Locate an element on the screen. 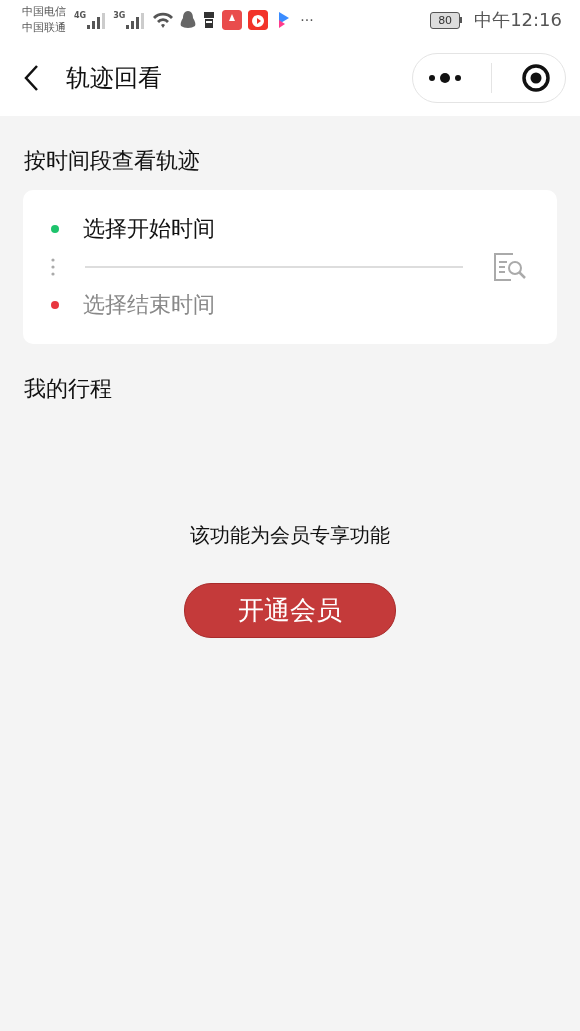  carrier-name: 中国电信 is located at coordinates (44, 12).